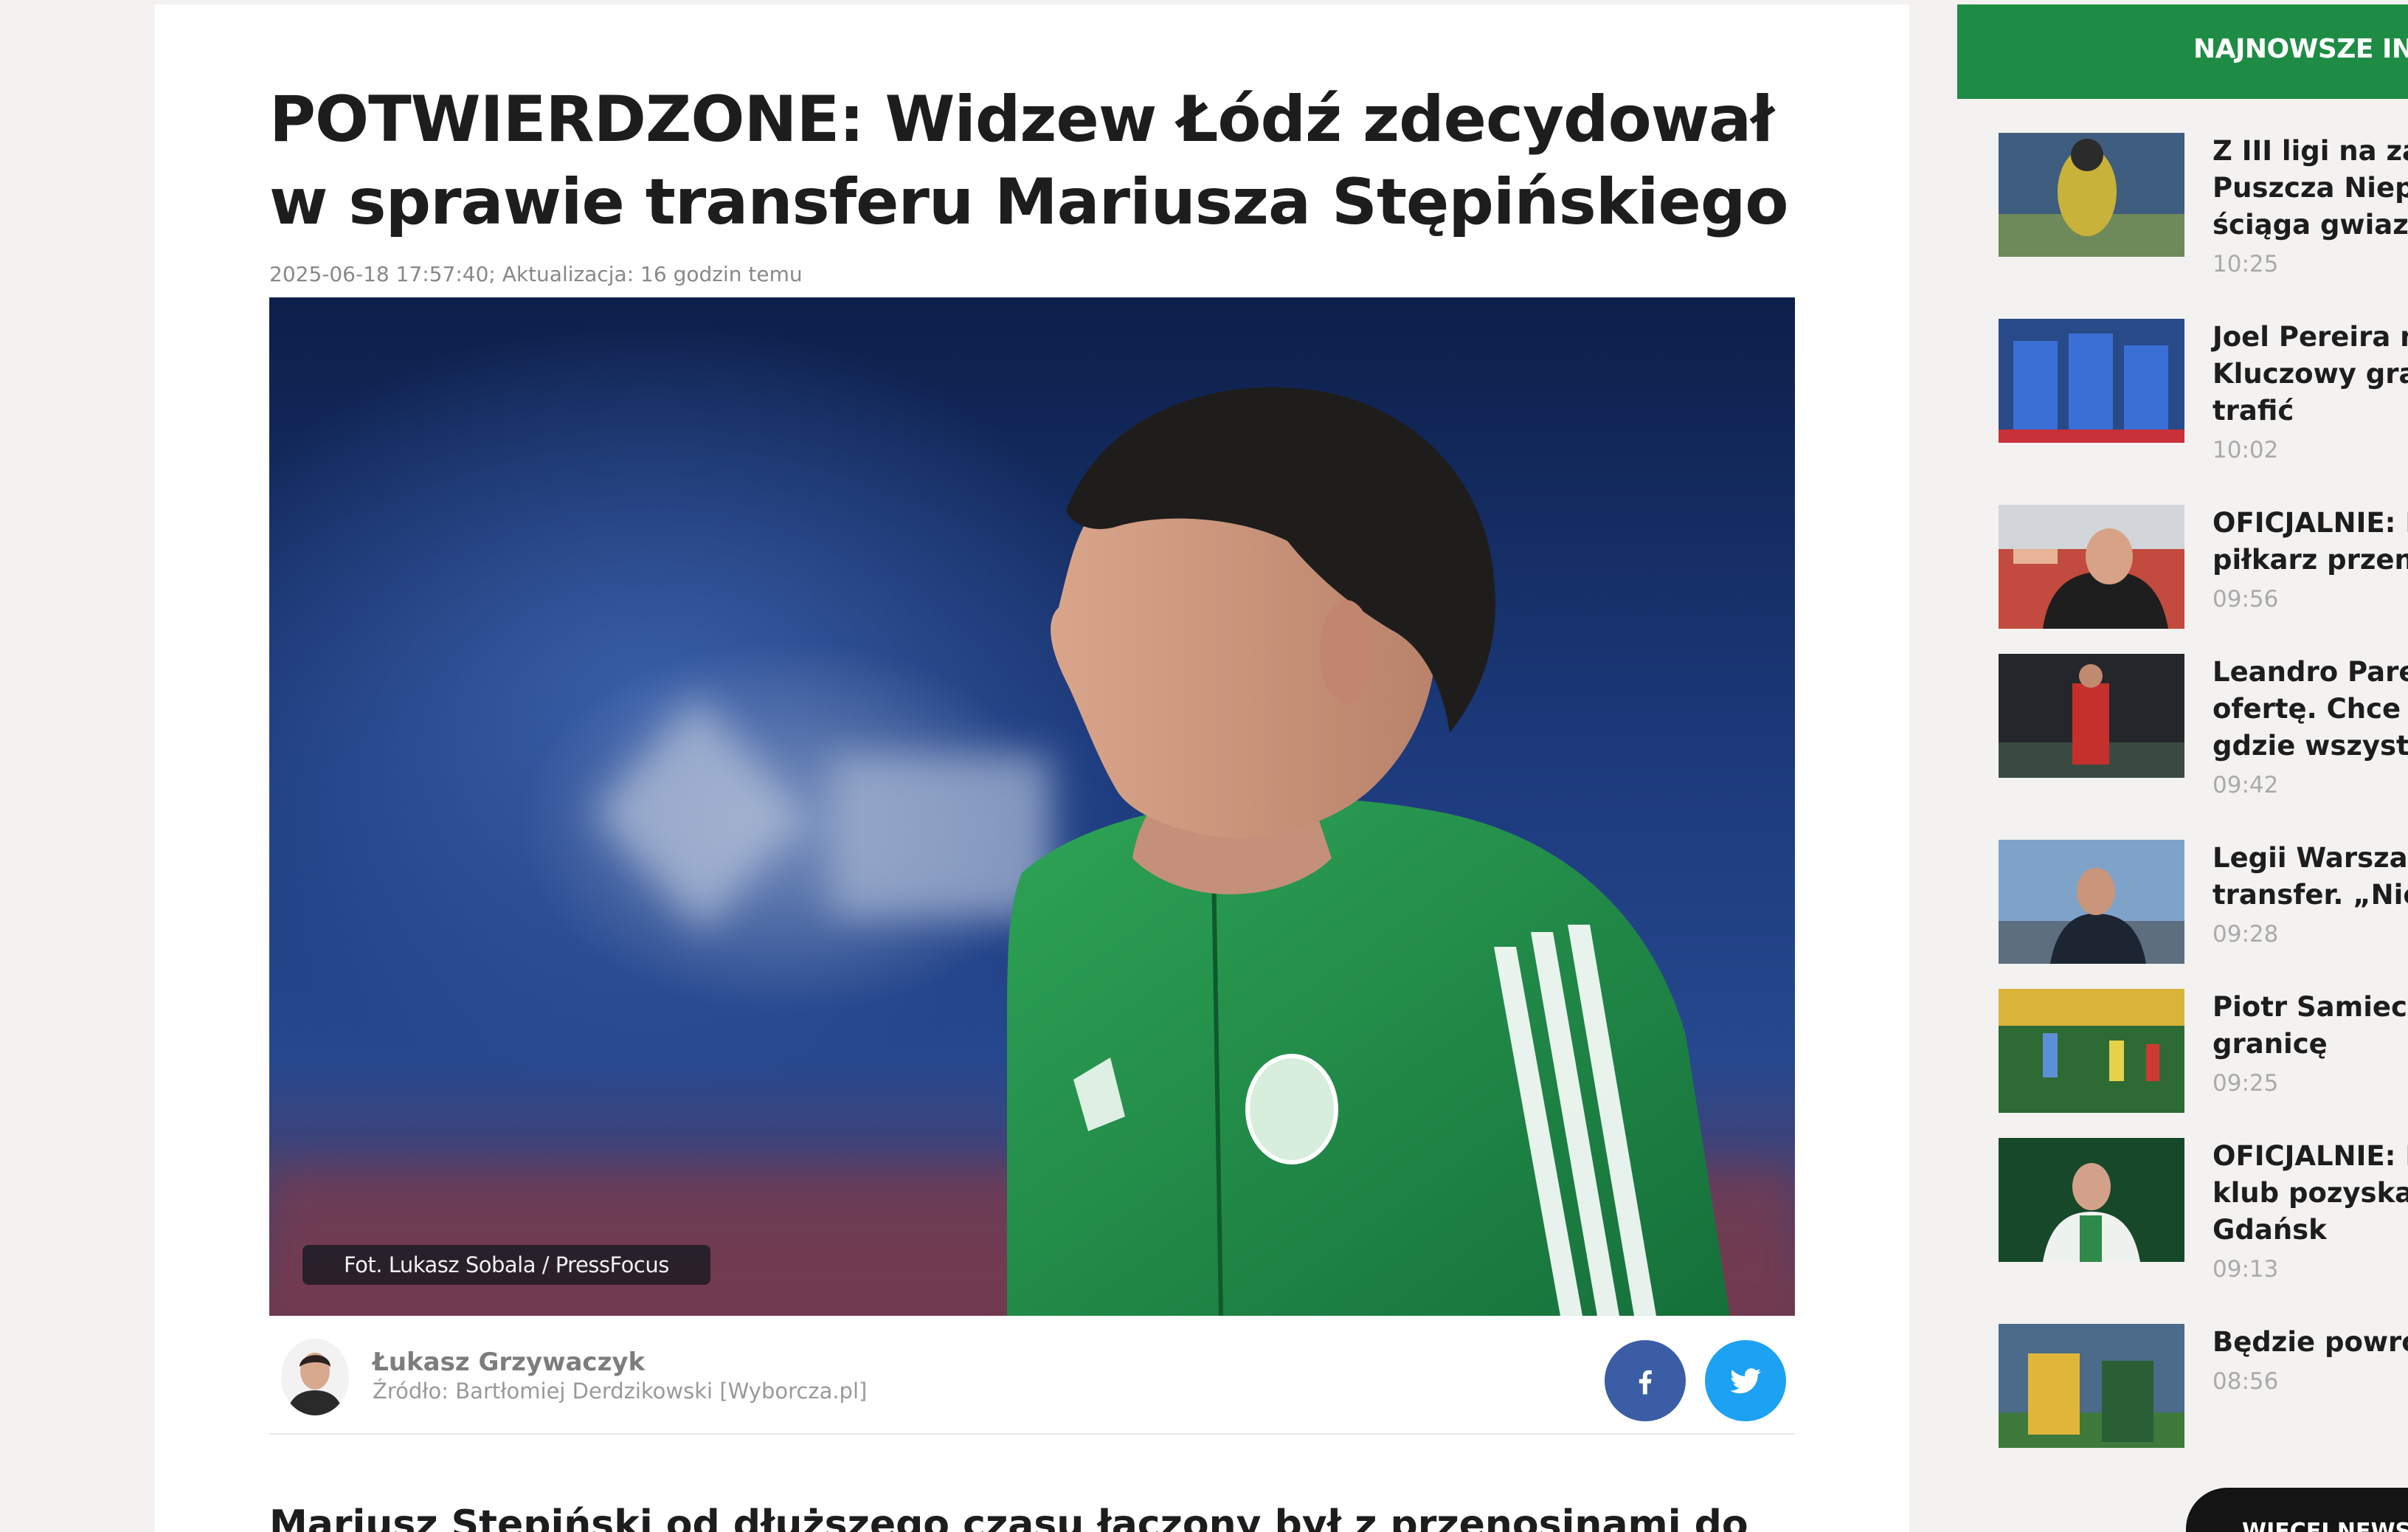  Describe the element at coordinates (2245, 934) in the screenshot. I see `news-time: 09:28` at that location.